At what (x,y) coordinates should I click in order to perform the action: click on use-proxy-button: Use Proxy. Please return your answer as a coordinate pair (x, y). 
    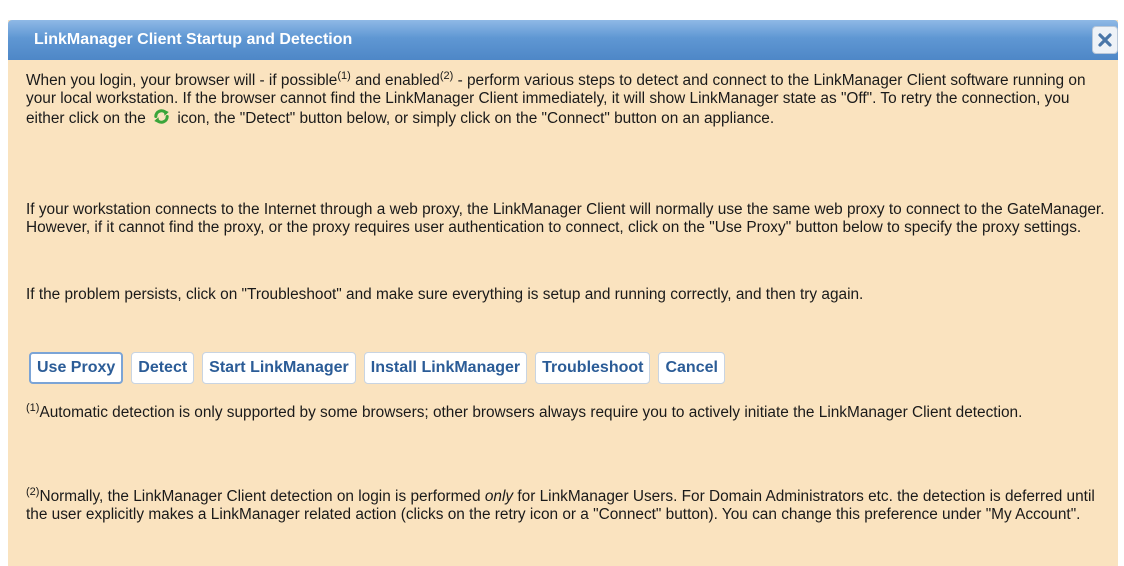
    Looking at the image, I should click on (76, 368).